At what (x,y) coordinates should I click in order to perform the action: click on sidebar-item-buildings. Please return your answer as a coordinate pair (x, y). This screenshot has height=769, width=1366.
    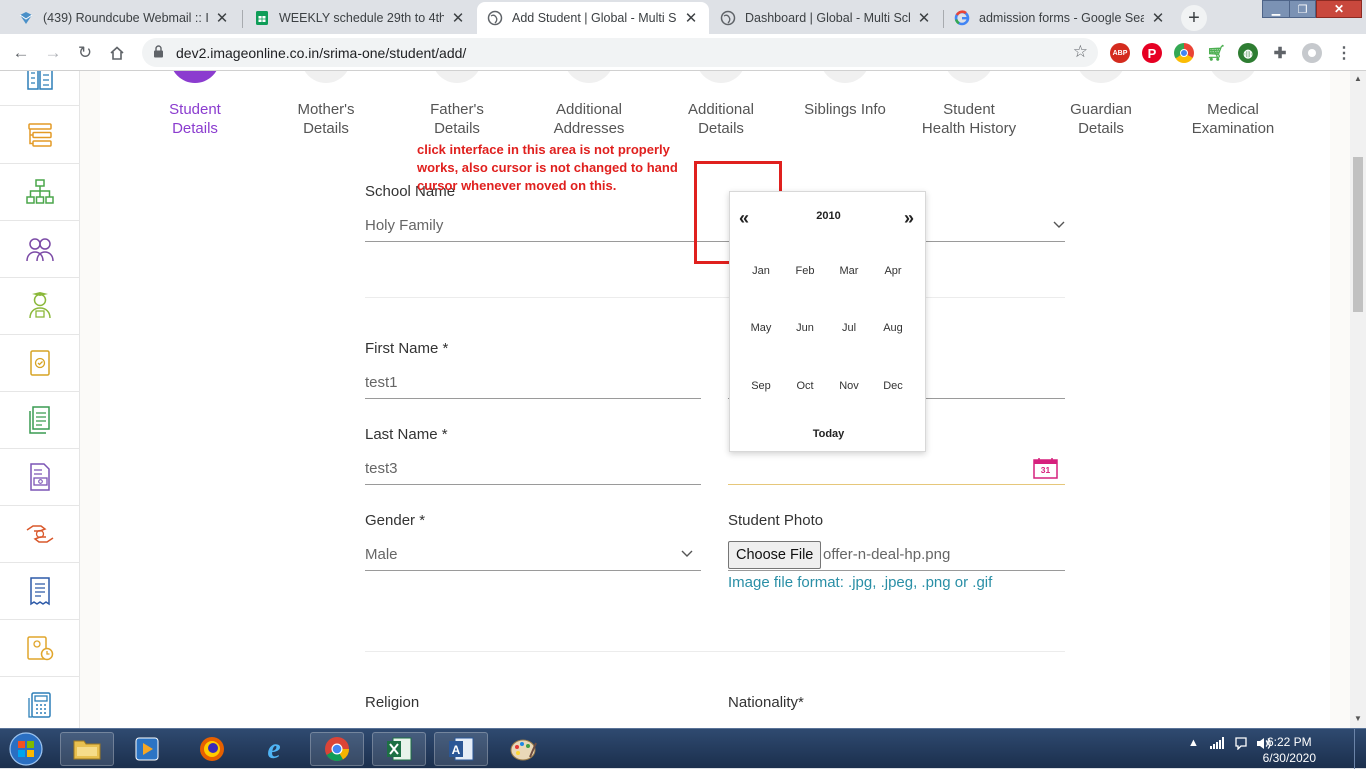
    Looking at the image, I should click on (40, 88).